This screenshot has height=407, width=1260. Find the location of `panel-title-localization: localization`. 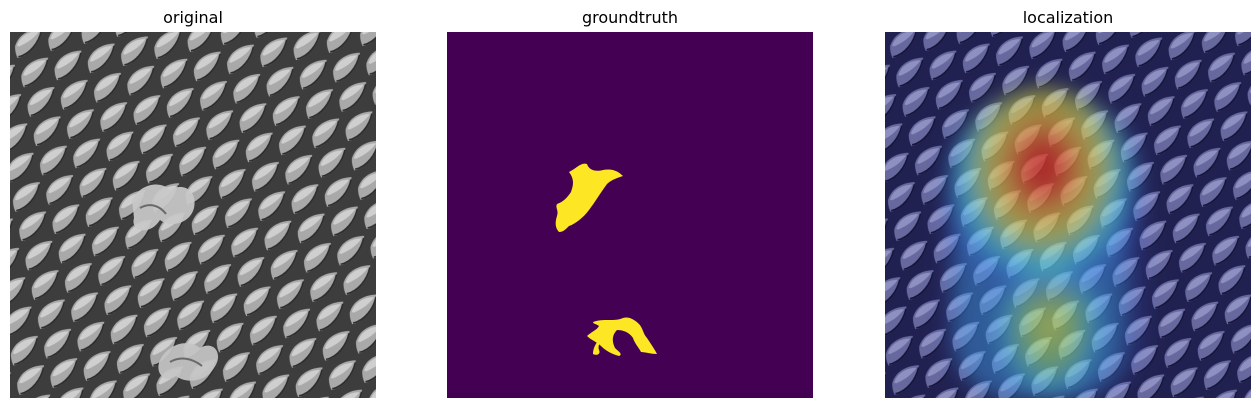

panel-title-localization: localization is located at coordinates (1068, 17).